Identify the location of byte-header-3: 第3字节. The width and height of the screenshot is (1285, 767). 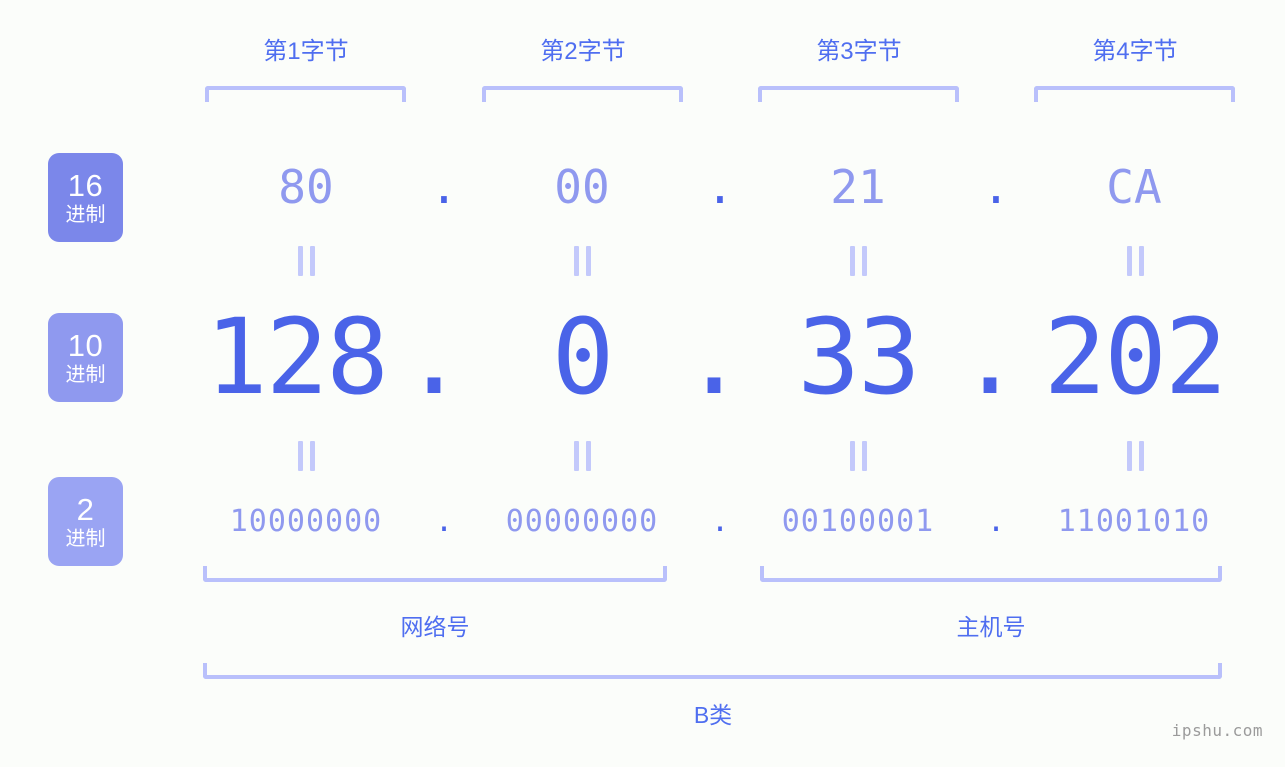
(859, 51).